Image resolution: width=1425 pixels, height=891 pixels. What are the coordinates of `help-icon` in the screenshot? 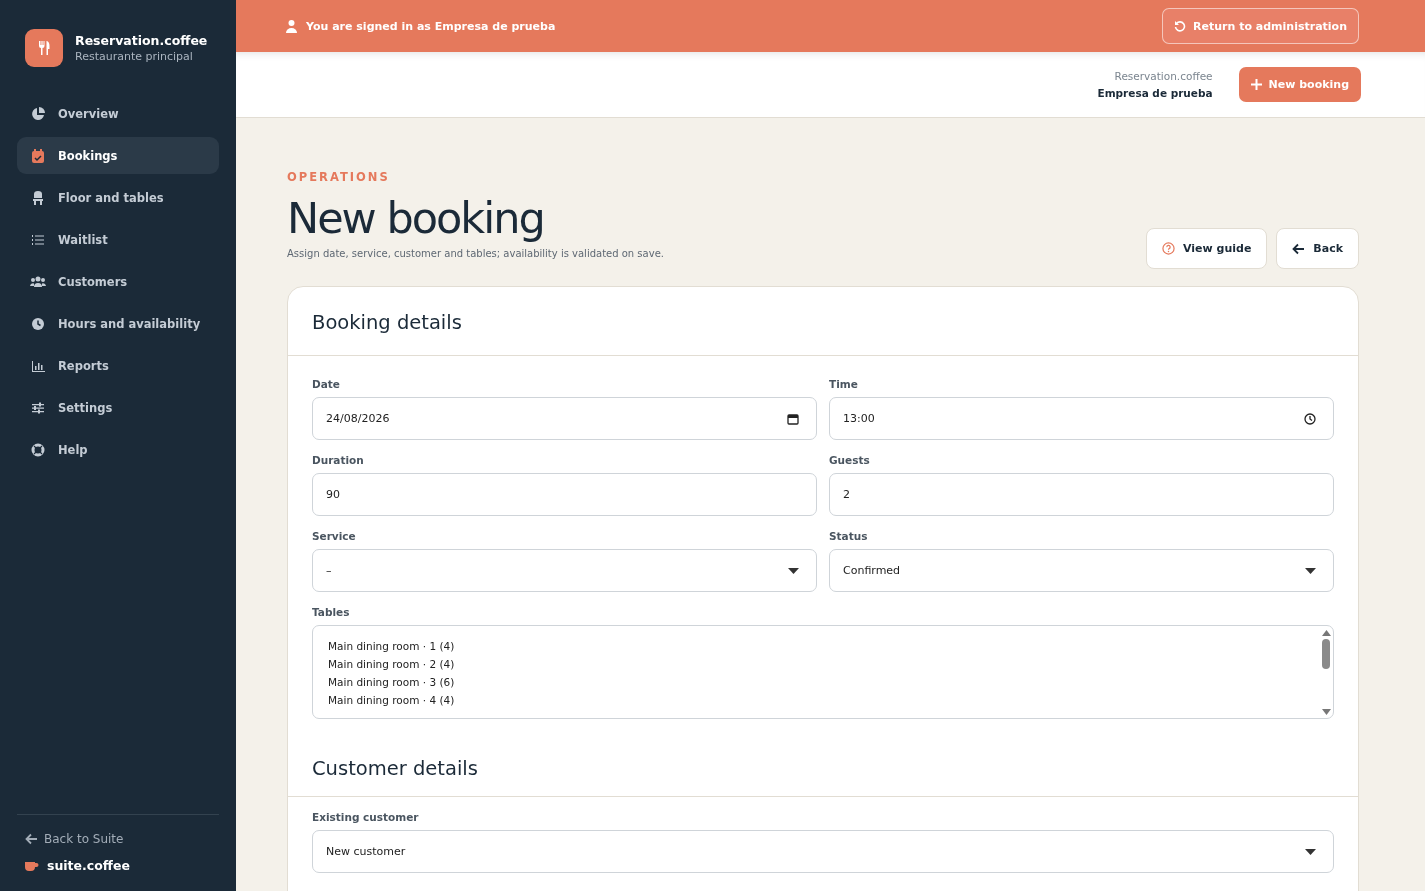 It's located at (1168, 248).